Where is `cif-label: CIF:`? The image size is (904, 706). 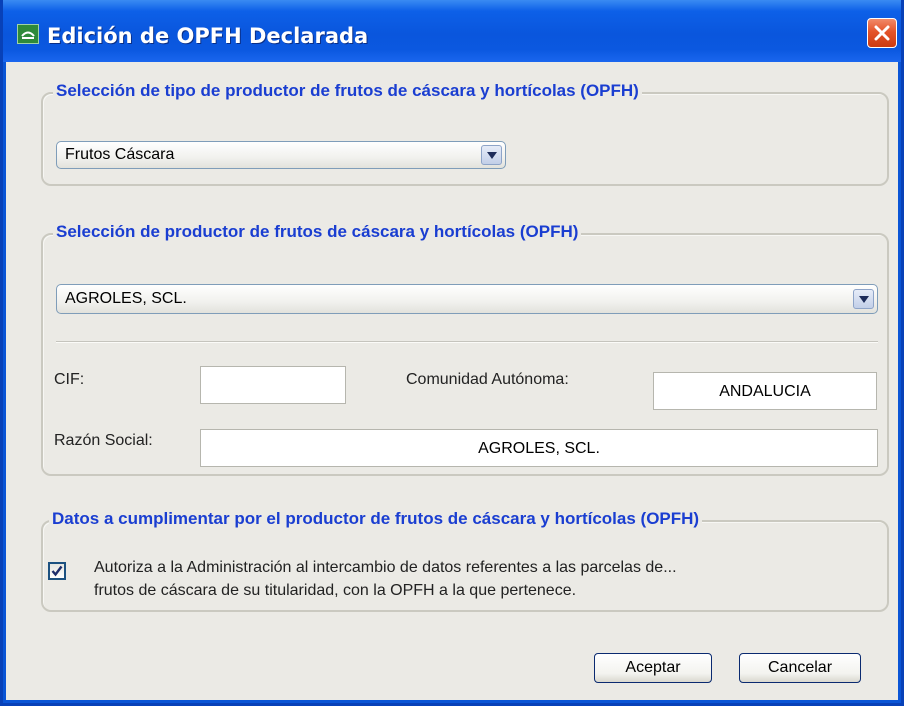 cif-label: CIF: is located at coordinates (69, 379).